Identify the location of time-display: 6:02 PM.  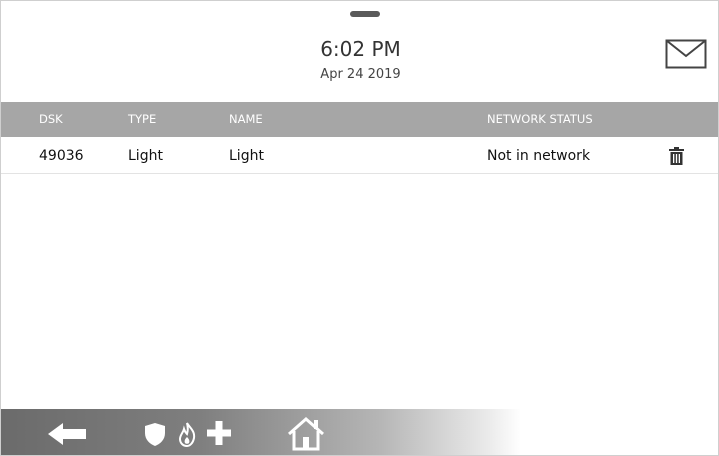
(360, 49).